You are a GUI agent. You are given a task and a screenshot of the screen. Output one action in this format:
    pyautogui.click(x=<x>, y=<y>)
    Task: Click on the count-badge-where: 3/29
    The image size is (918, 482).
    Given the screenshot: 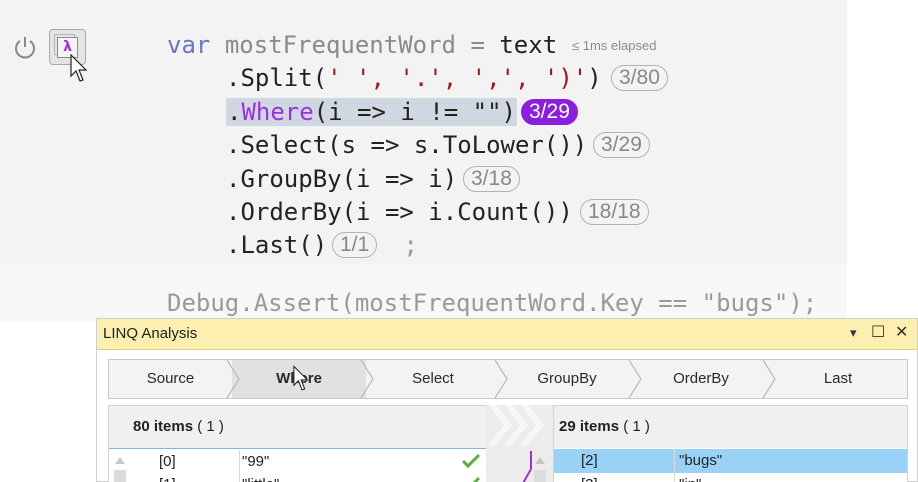 What is the action you would take?
    pyautogui.click(x=549, y=112)
    